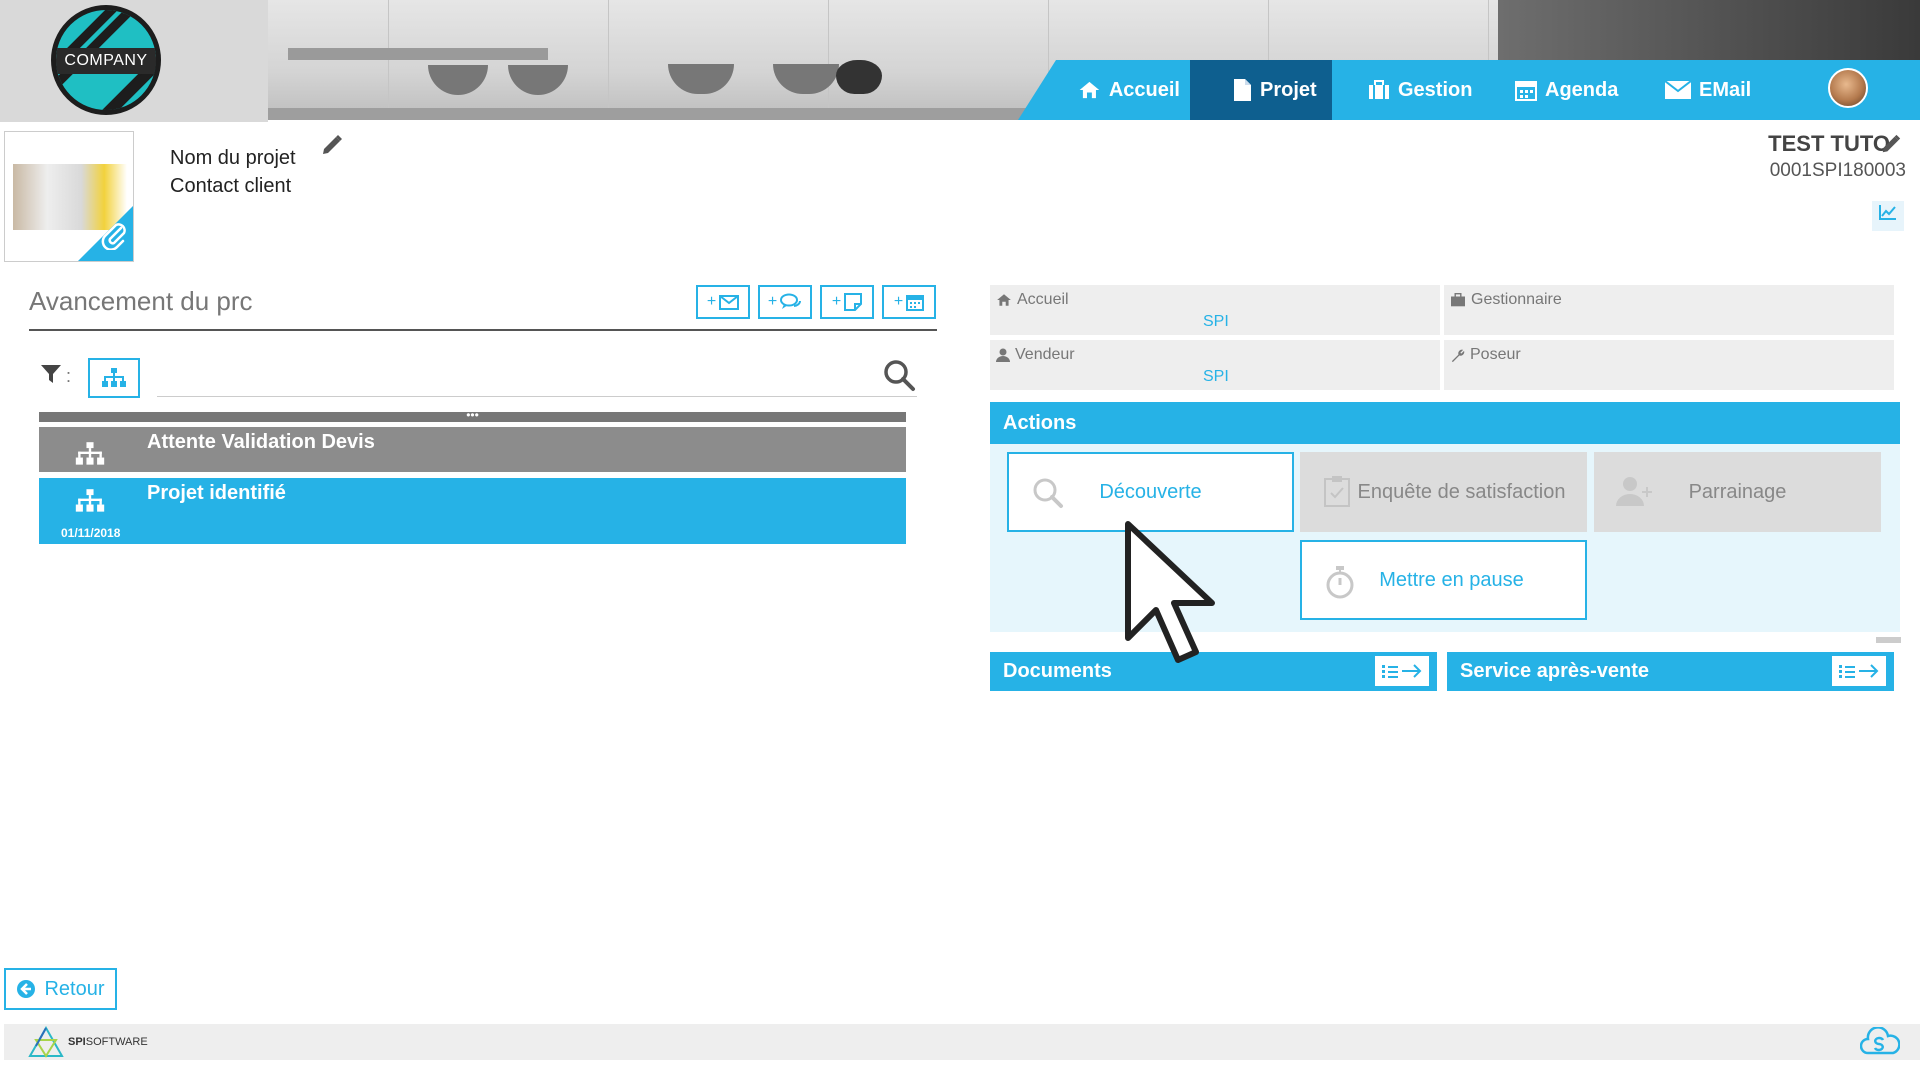 This screenshot has width=1920, height=1080. What do you see at coordinates (1337, 494) in the screenshot?
I see `clipboard-check-icon` at bounding box center [1337, 494].